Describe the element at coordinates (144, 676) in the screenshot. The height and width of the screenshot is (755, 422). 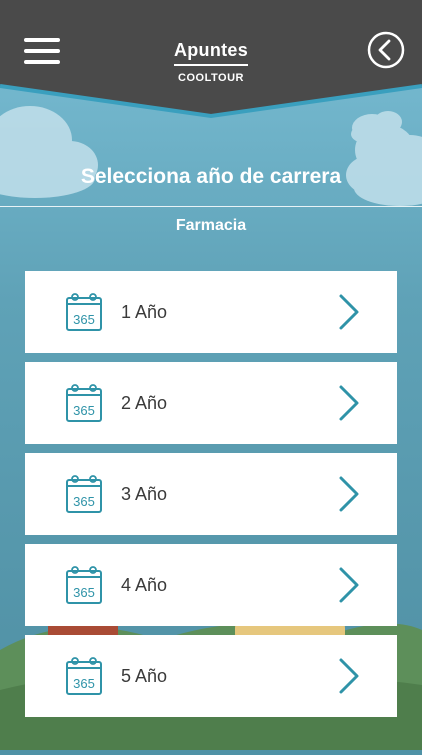
I see `year-label: 5 Año` at that location.